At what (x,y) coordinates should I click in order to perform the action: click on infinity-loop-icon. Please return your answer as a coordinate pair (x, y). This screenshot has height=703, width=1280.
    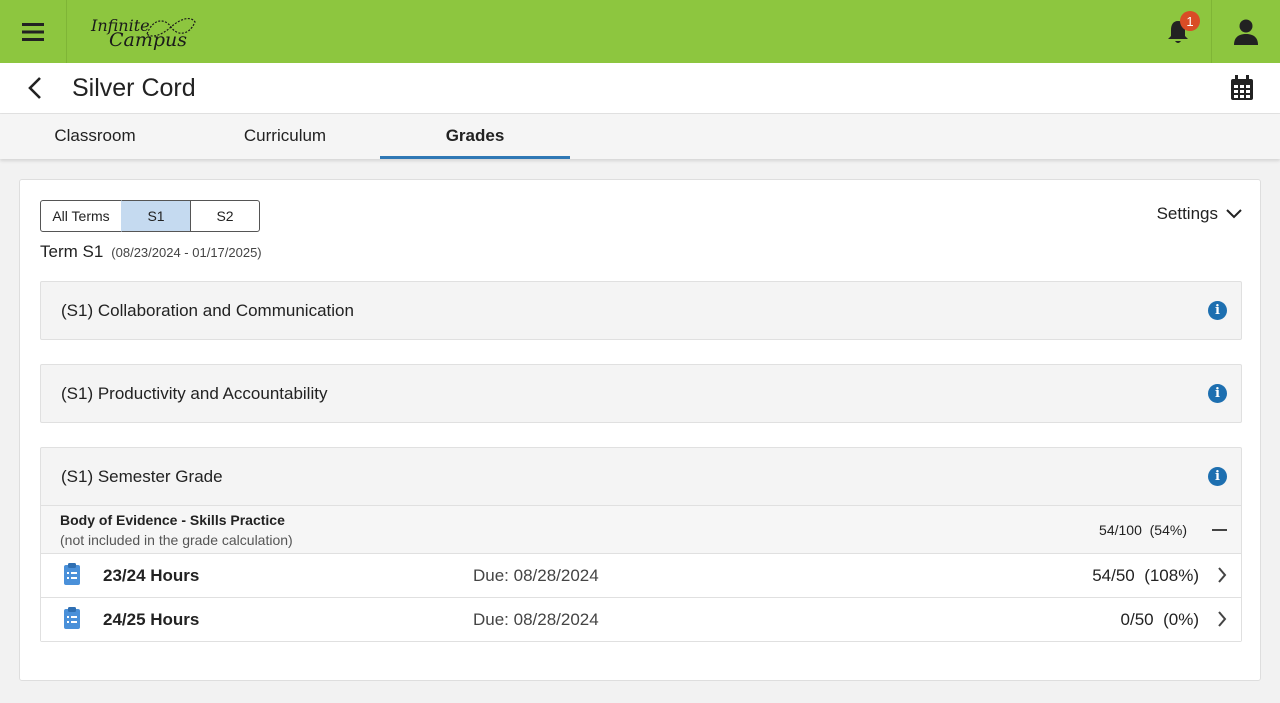
    Looking at the image, I should click on (171, 27).